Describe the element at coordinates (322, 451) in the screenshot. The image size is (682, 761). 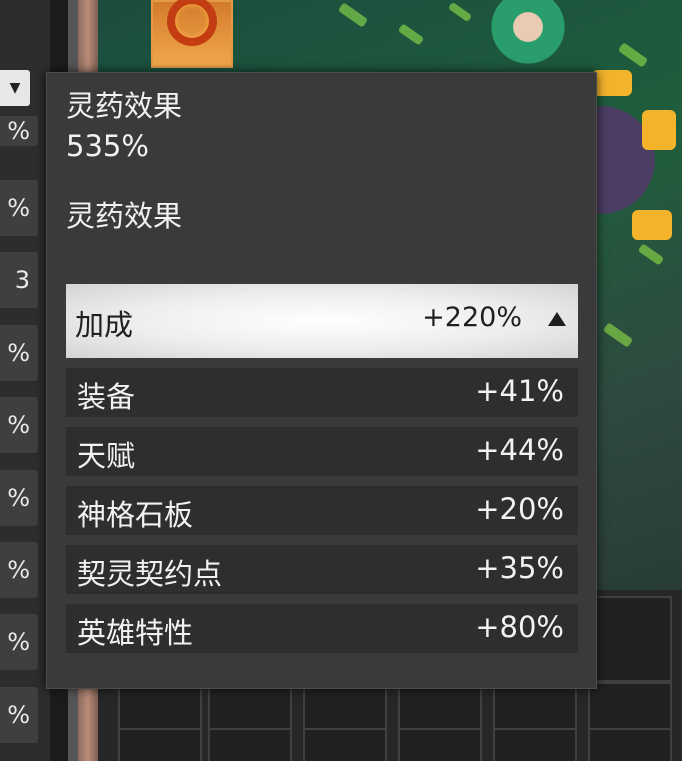
I see `bonus-breakdown-row: 天赋 +44%` at that location.